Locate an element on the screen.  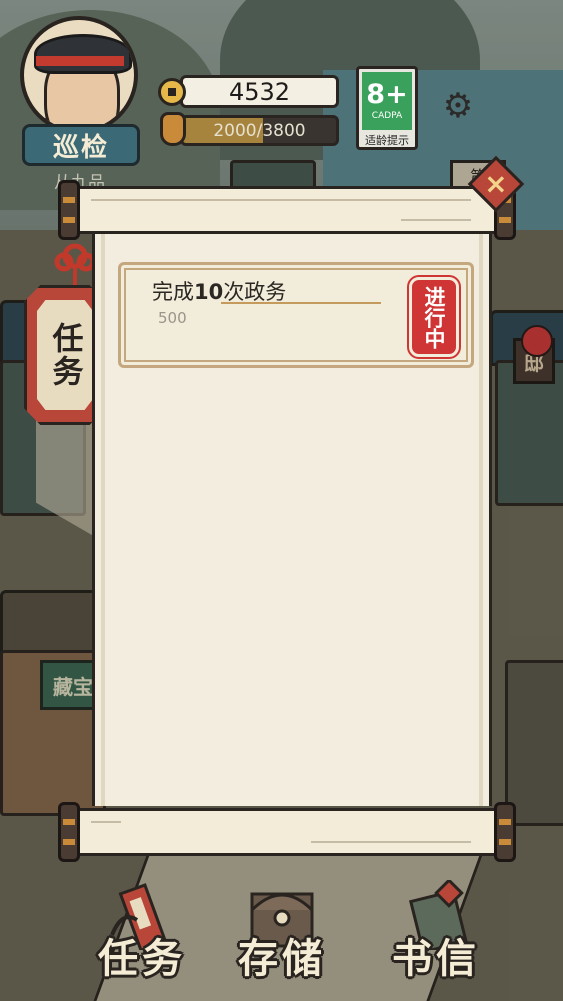
age-rating-org: CADPA is located at coordinates (387, 116).